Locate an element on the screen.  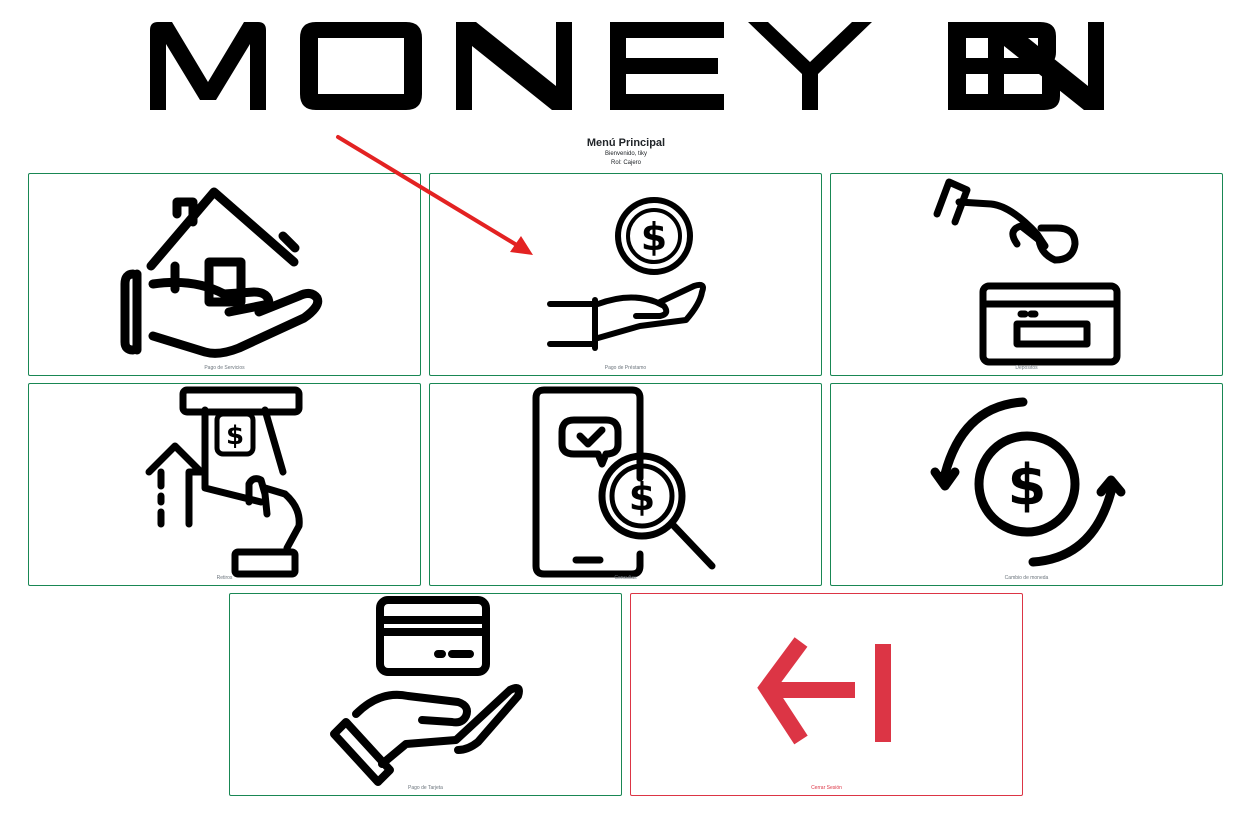
card-in-hand-icon is located at coordinates (426, 691).